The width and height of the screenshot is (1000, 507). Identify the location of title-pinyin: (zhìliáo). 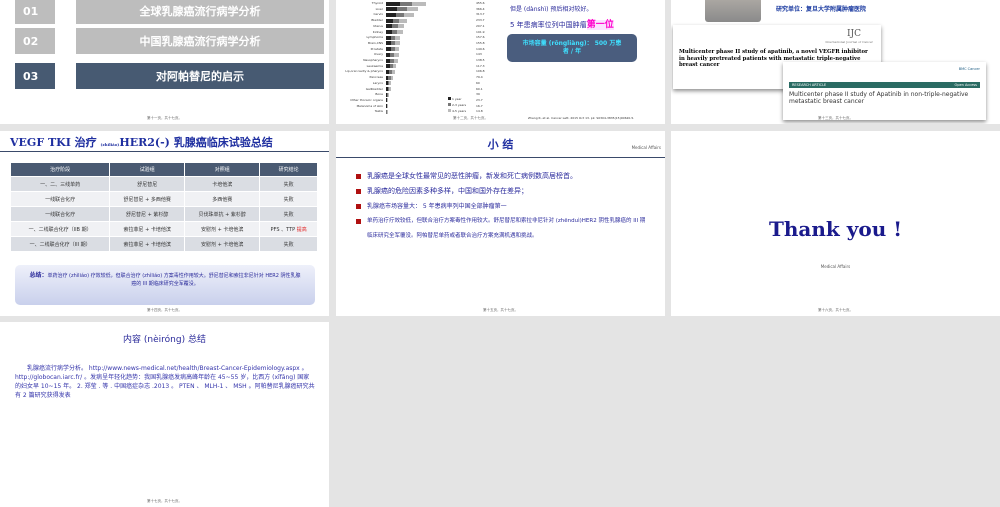
(110, 144).